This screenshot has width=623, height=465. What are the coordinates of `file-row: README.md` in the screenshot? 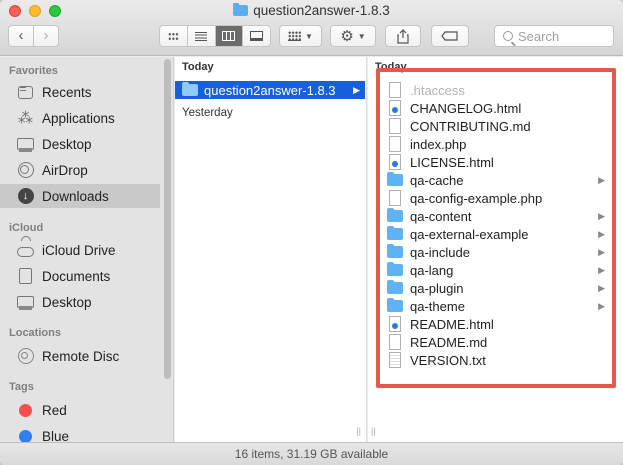 It's located at (494, 342).